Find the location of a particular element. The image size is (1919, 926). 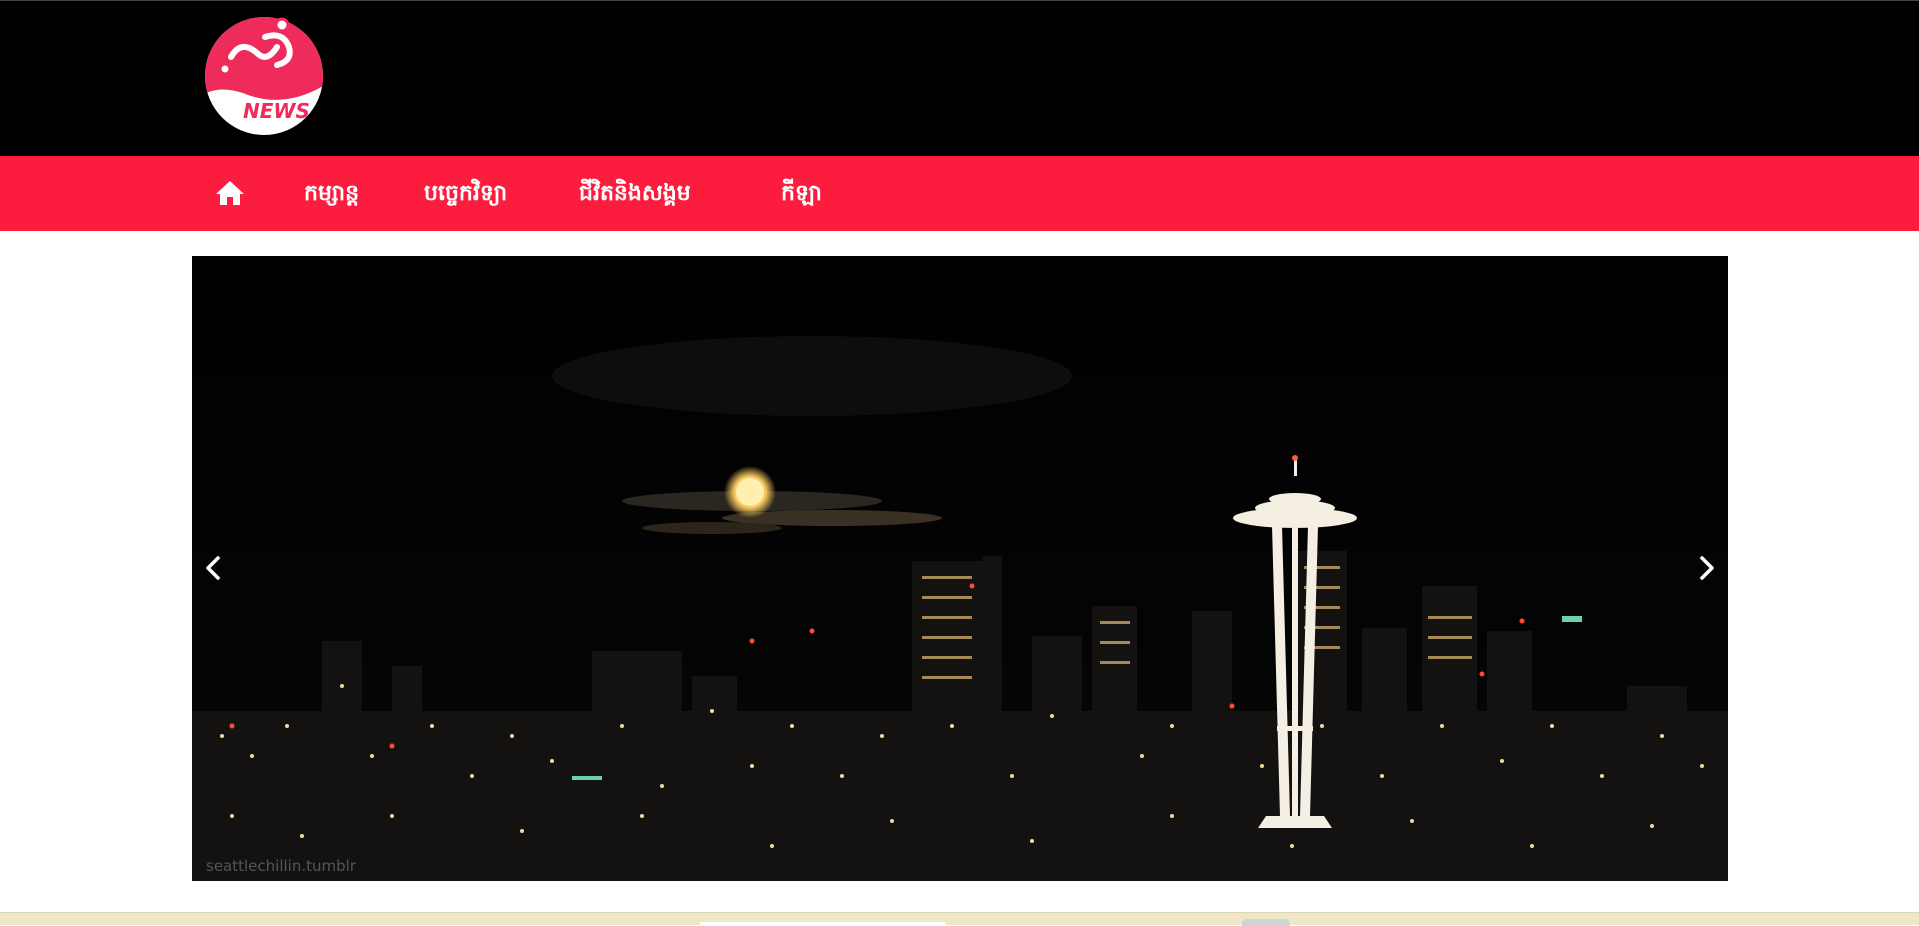

home-icon is located at coordinates (230, 193).